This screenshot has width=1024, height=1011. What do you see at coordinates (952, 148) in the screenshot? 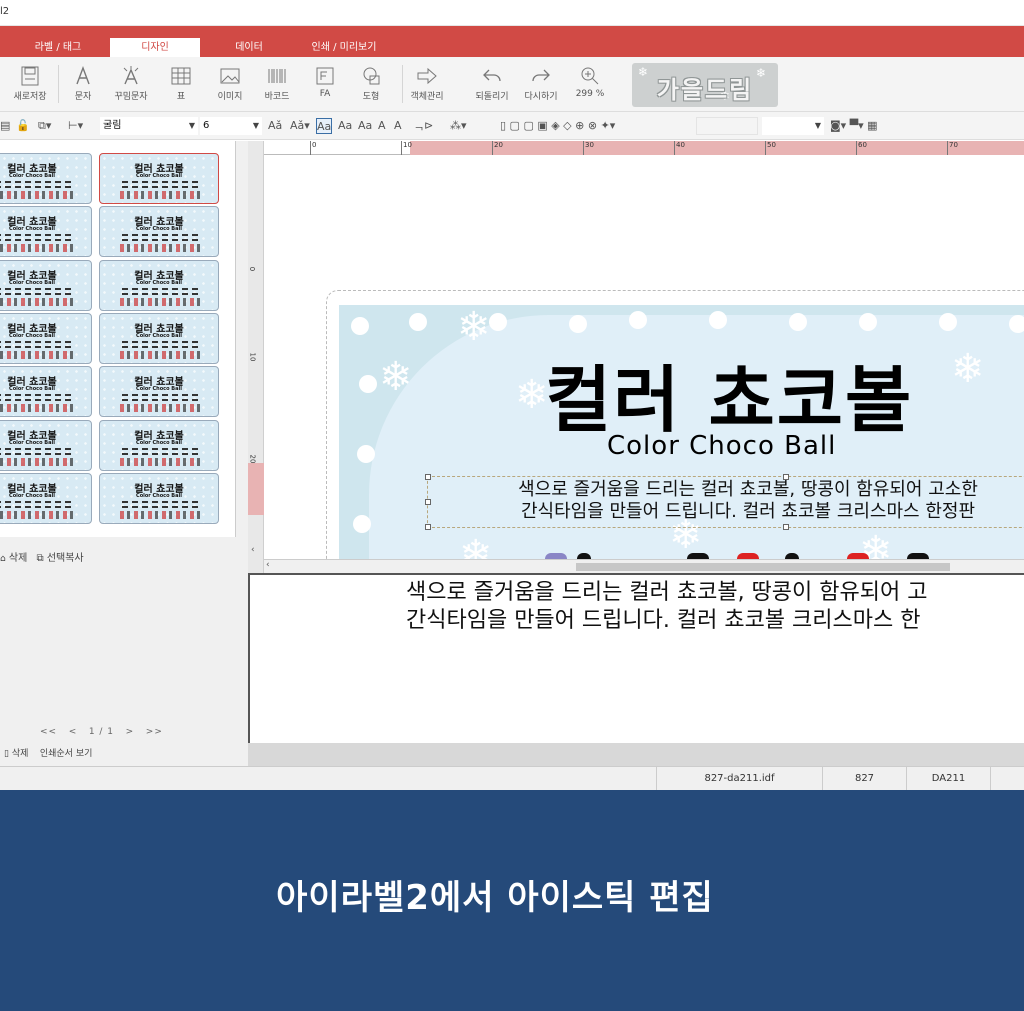
I see `ruler-tick: 70` at bounding box center [952, 148].